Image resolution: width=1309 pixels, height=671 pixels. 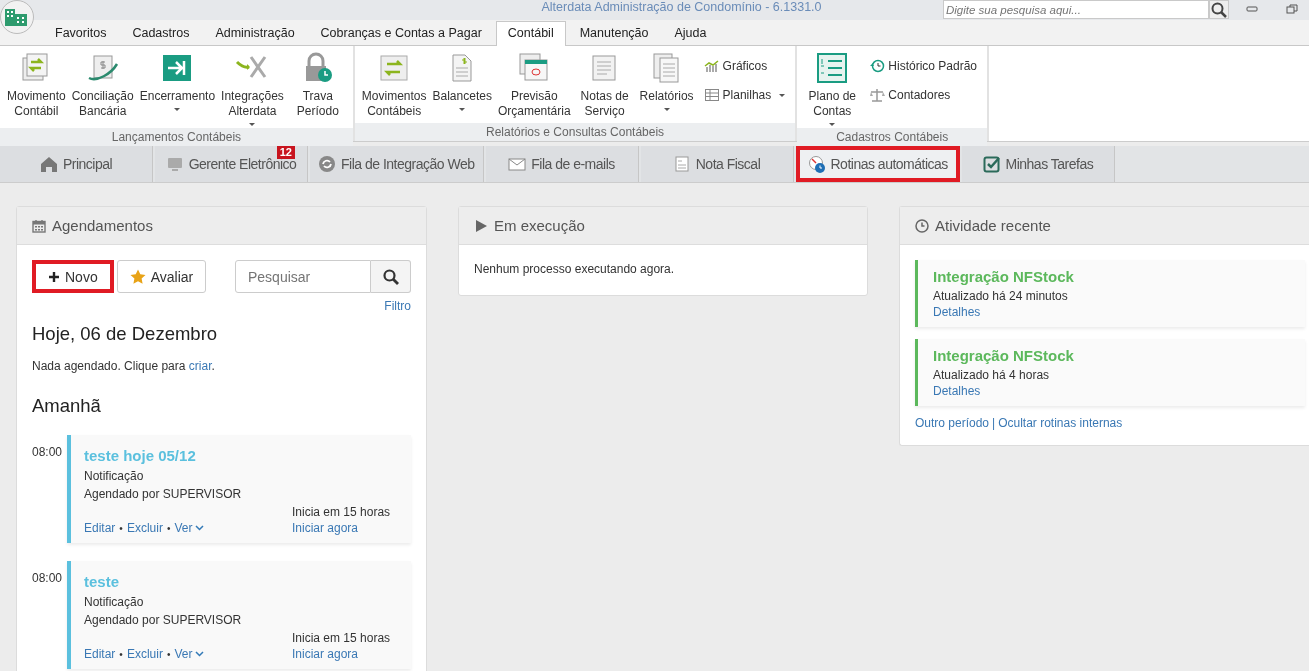 What do you see at coordinates (562, 164) in the screenshot?
I see `page-tab: Fila de e-mails` at bounding box center [562, 164].